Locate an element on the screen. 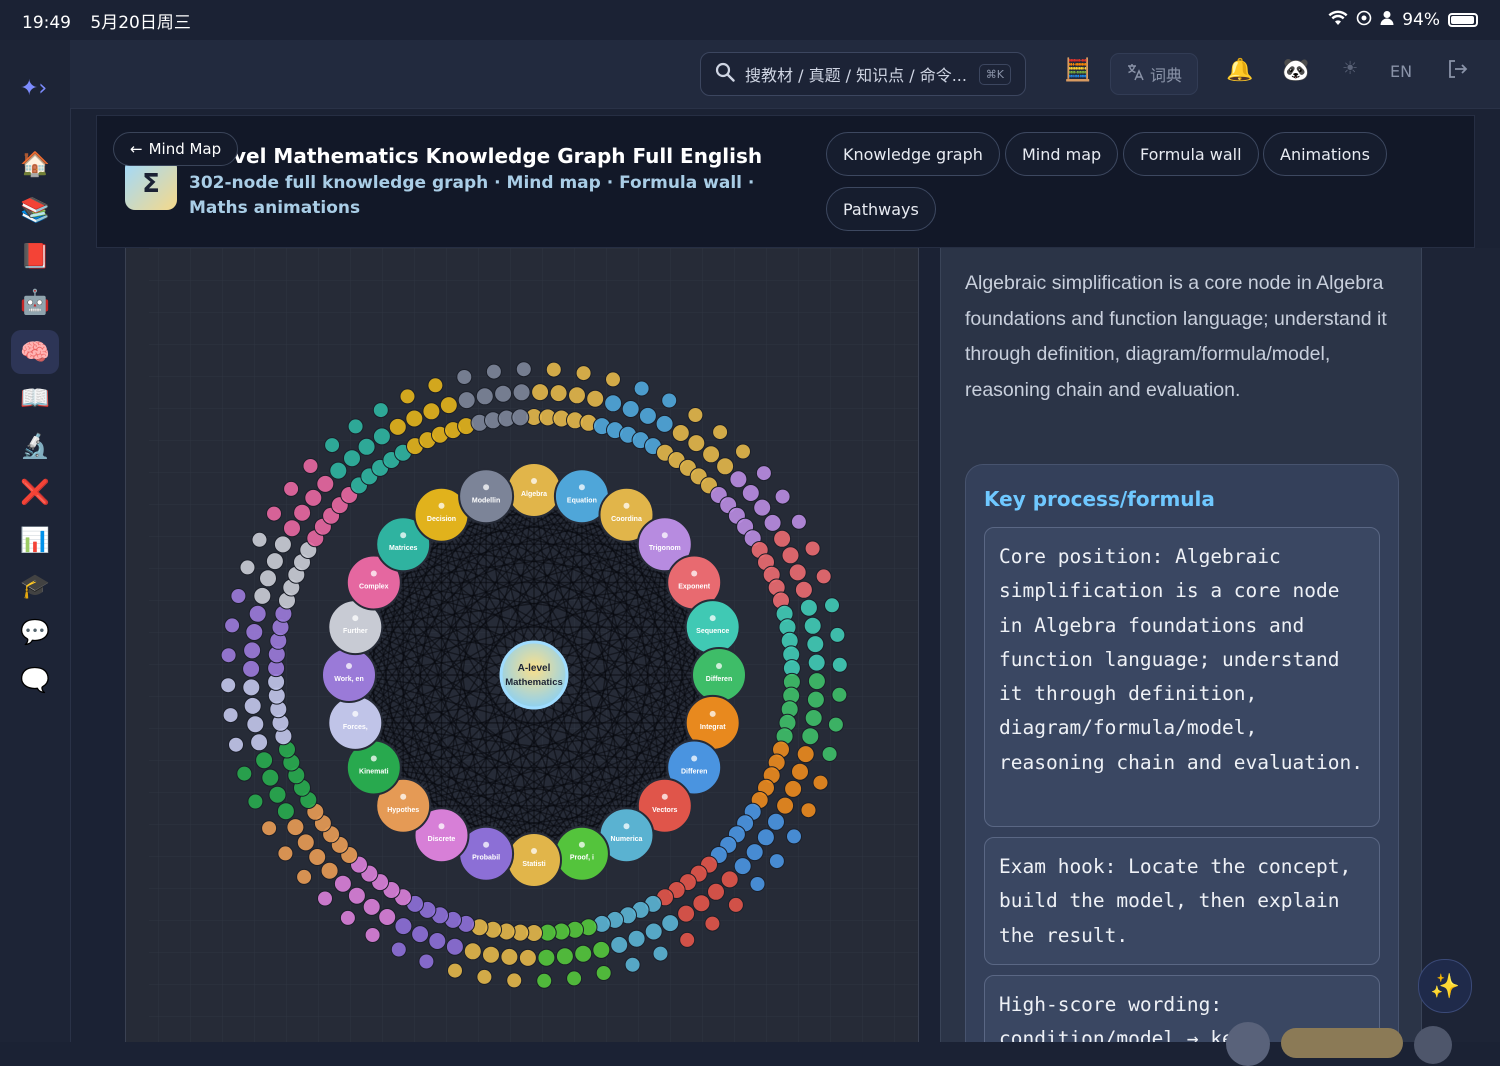  floating-action is located at coordinates (1433, 1045).